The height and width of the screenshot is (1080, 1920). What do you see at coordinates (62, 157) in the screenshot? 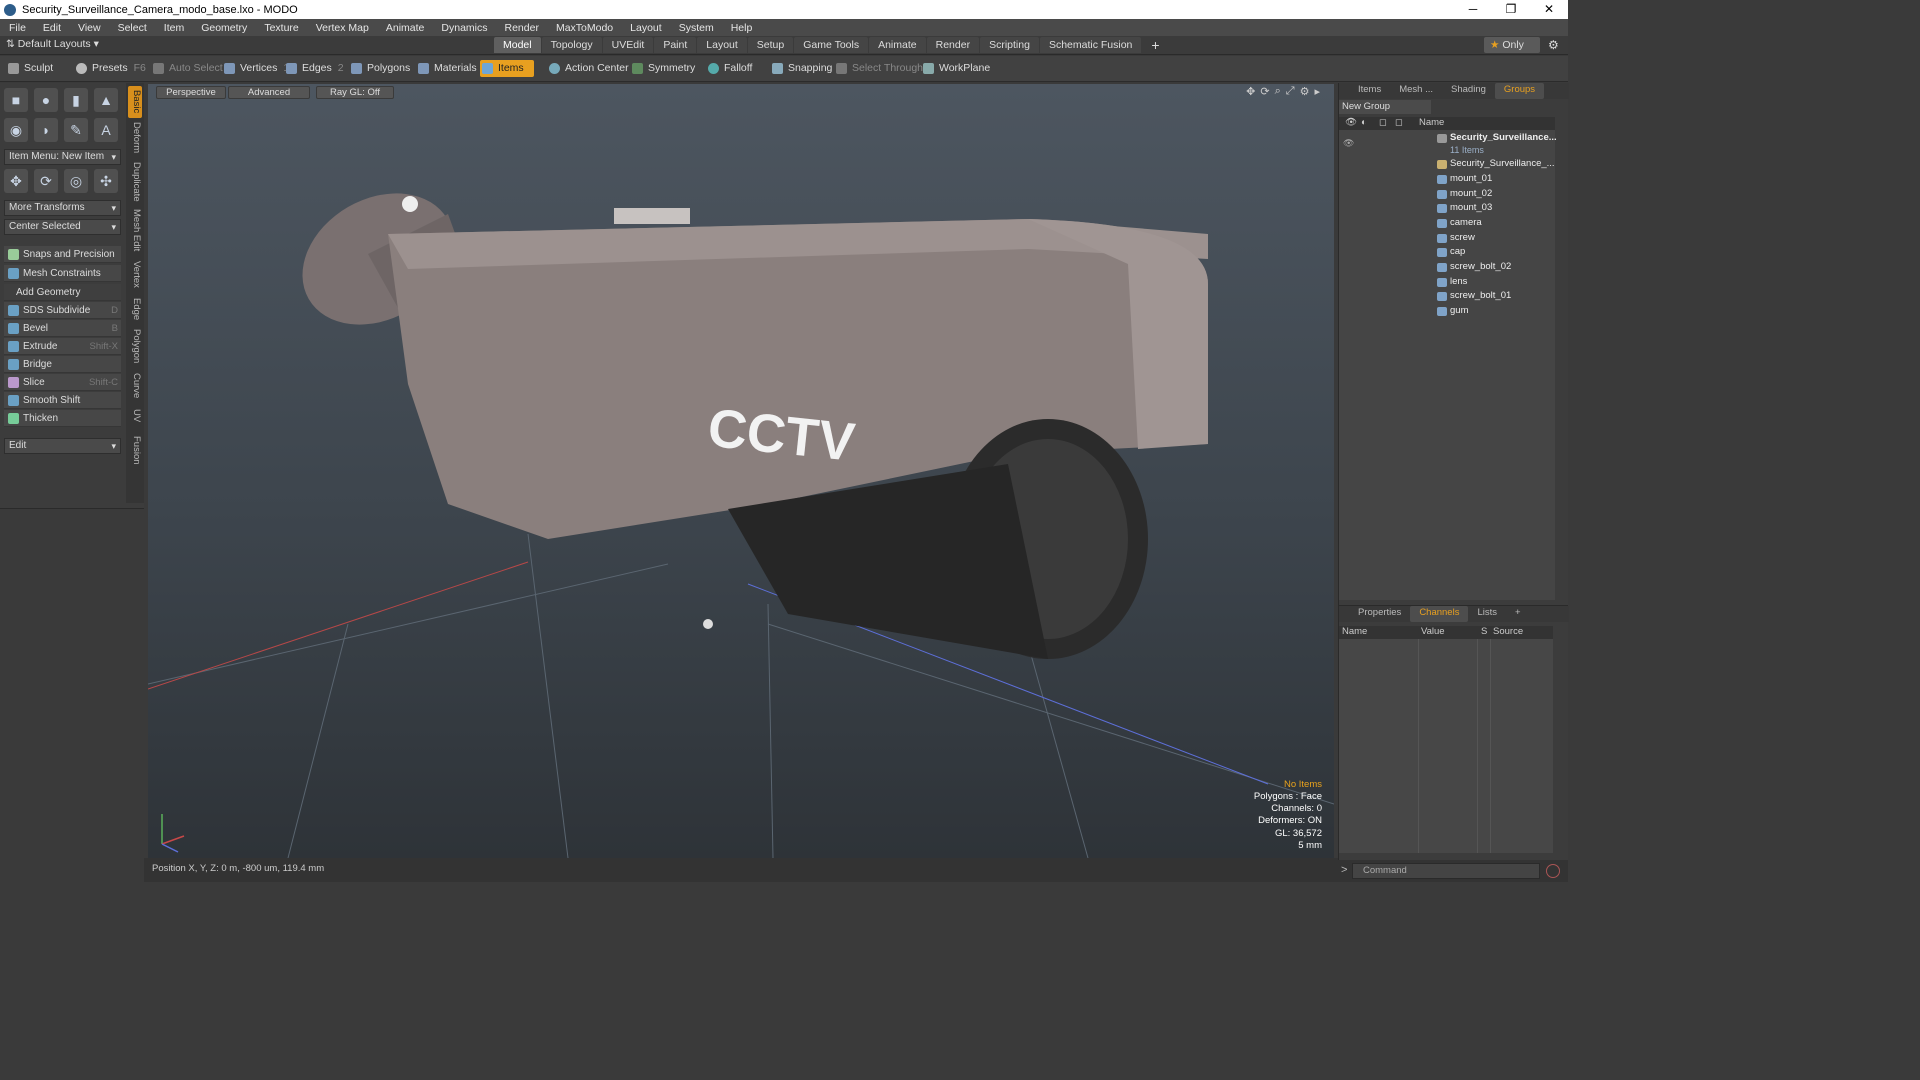
I see `item-menu-dropdown: Item Menu: New Item` at bounding box center [62, 157].